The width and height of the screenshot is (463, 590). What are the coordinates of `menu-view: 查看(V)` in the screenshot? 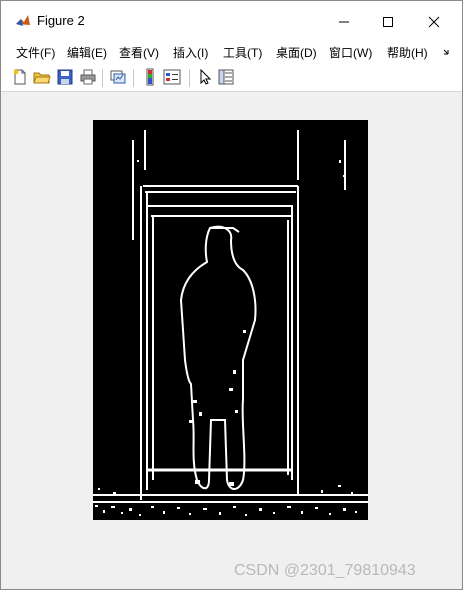 It's located at (139, 52).